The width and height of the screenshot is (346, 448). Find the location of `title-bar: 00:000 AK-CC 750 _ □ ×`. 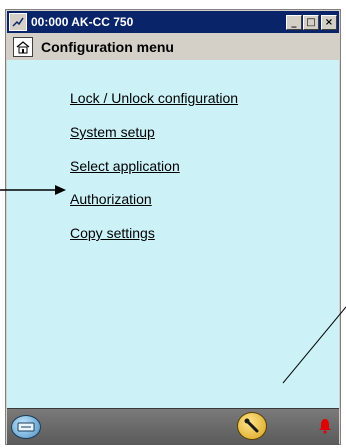

title-bar: 00:000 AK-CC 750 _ □ × is located at coordinates (173, 22).